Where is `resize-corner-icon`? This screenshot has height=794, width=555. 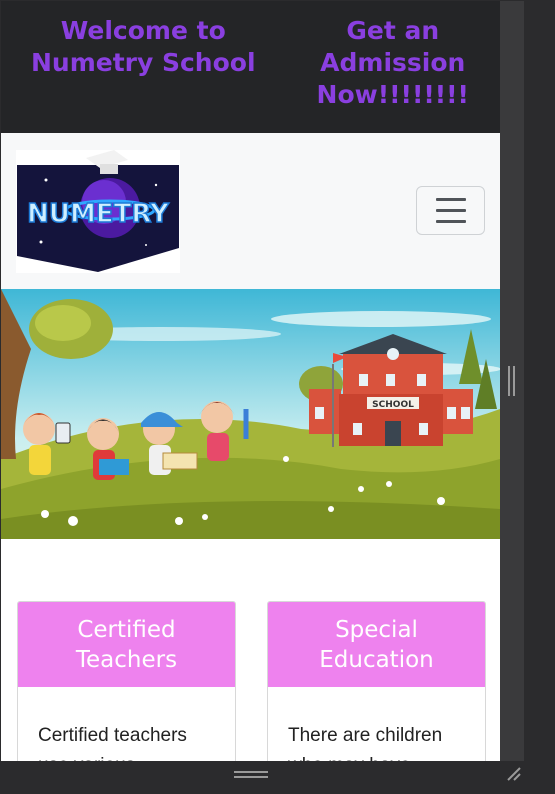
resize-corner-icon is located at coordinates (514, 774).